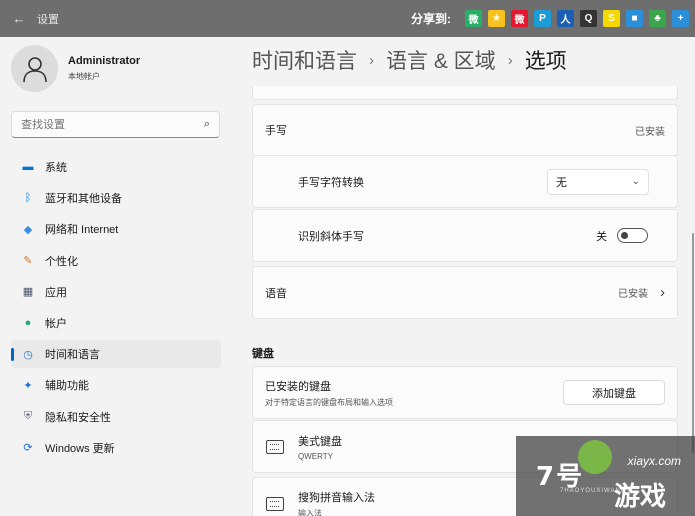 The height and width of the screenshot is (516, 695). Describe the element at coordinates (310, 512) in the screenshot. I see `keyboard-layout: 输入法` at that location.